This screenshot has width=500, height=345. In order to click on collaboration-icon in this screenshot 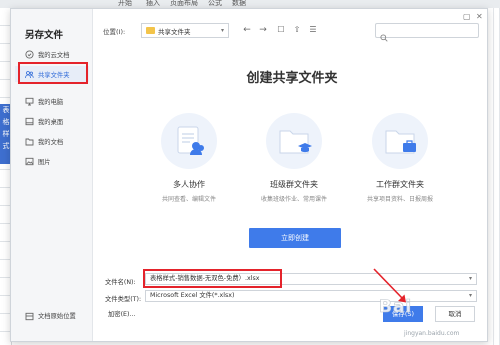, I will do `click(189, 141)`.